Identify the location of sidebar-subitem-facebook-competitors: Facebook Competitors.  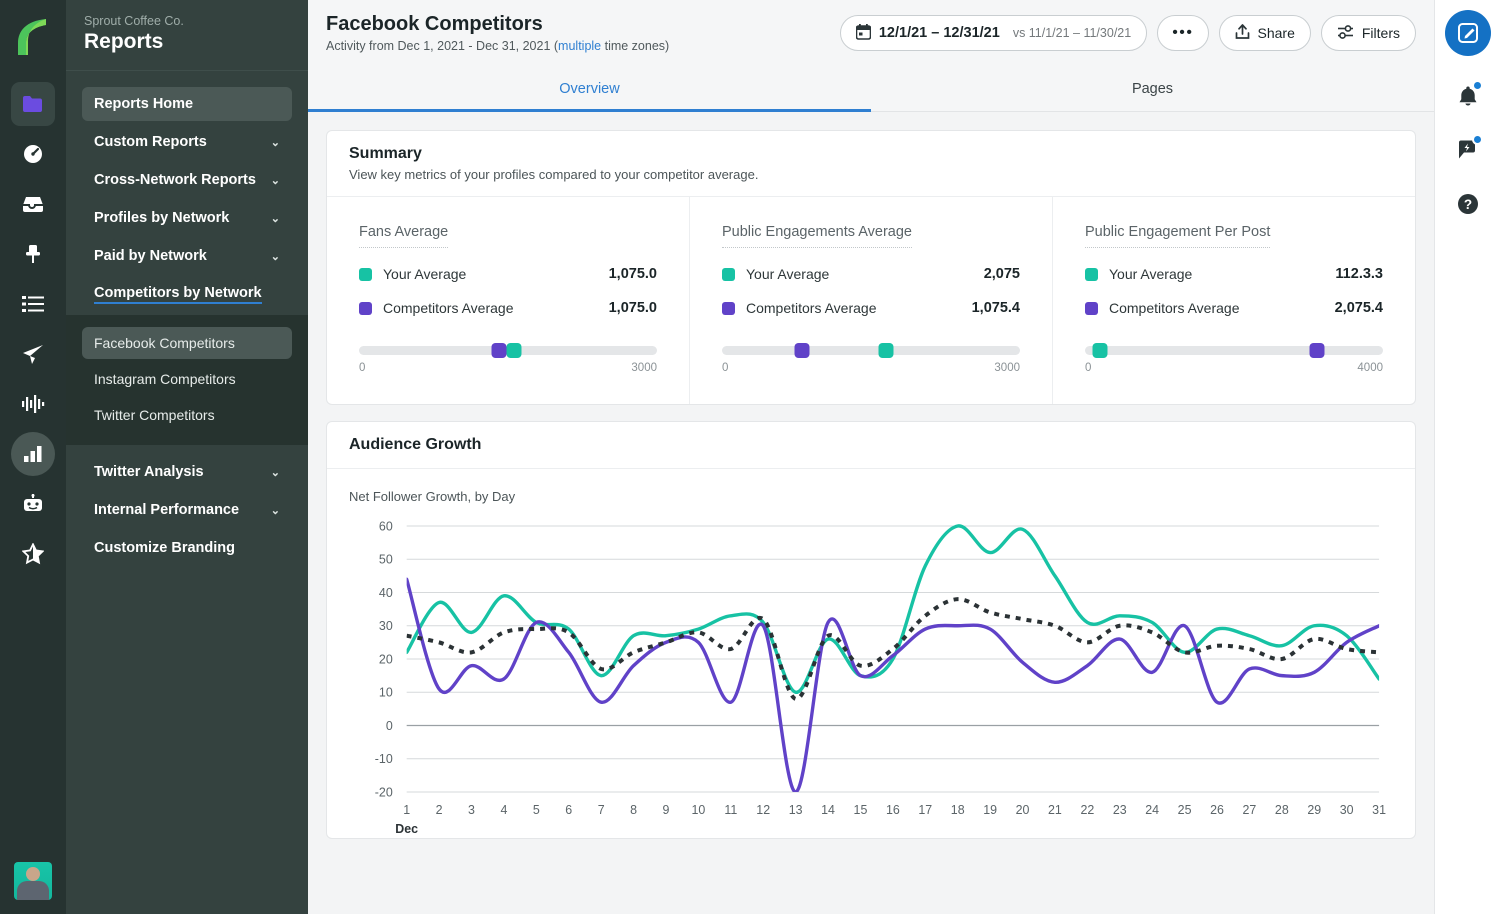
(187, 343).